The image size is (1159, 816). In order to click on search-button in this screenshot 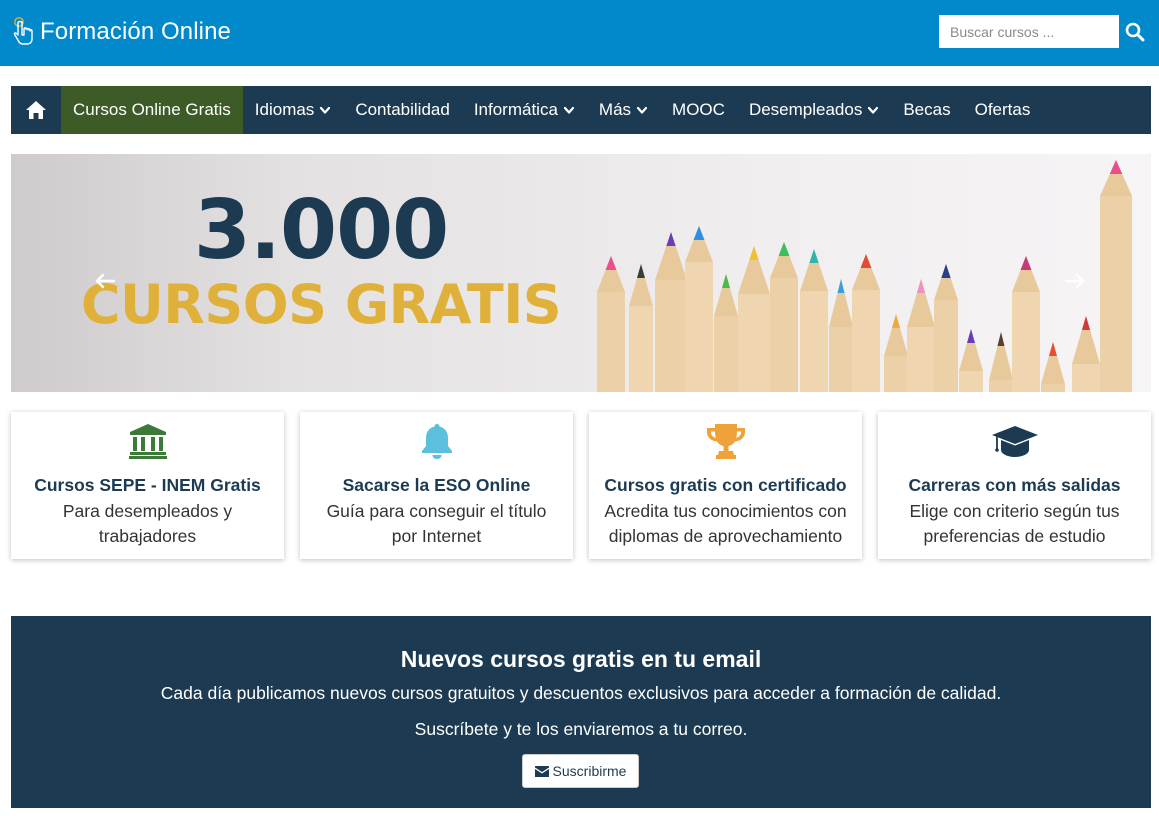, I will do `click(1135, 31)`.